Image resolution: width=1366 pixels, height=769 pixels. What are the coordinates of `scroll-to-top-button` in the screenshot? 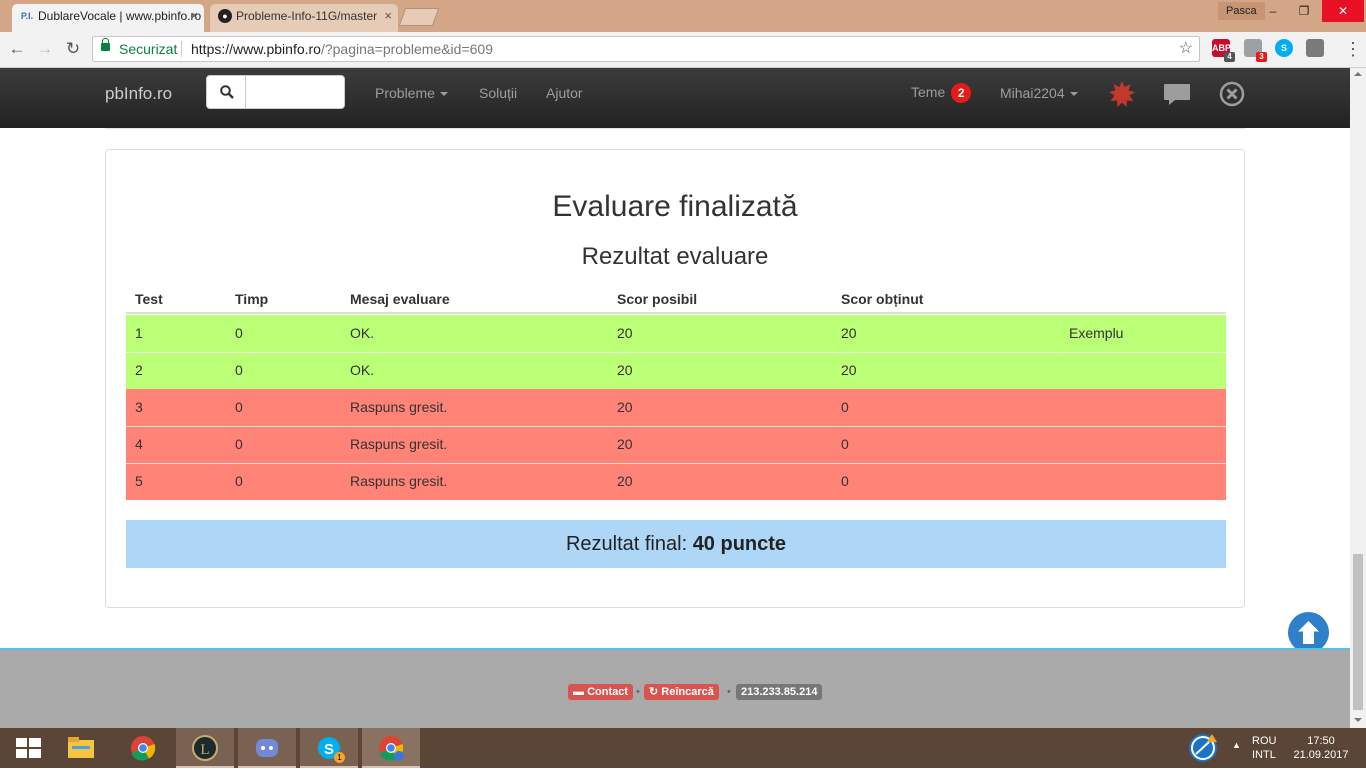 It's located at (1308, 632).